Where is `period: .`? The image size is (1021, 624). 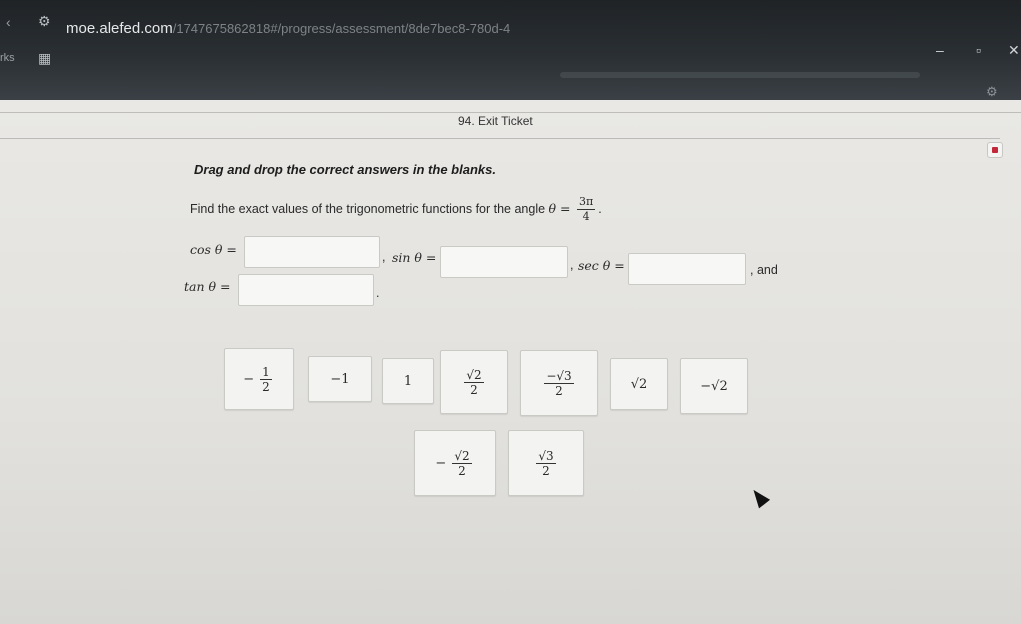
period: . is located at coordinates (378, 293).